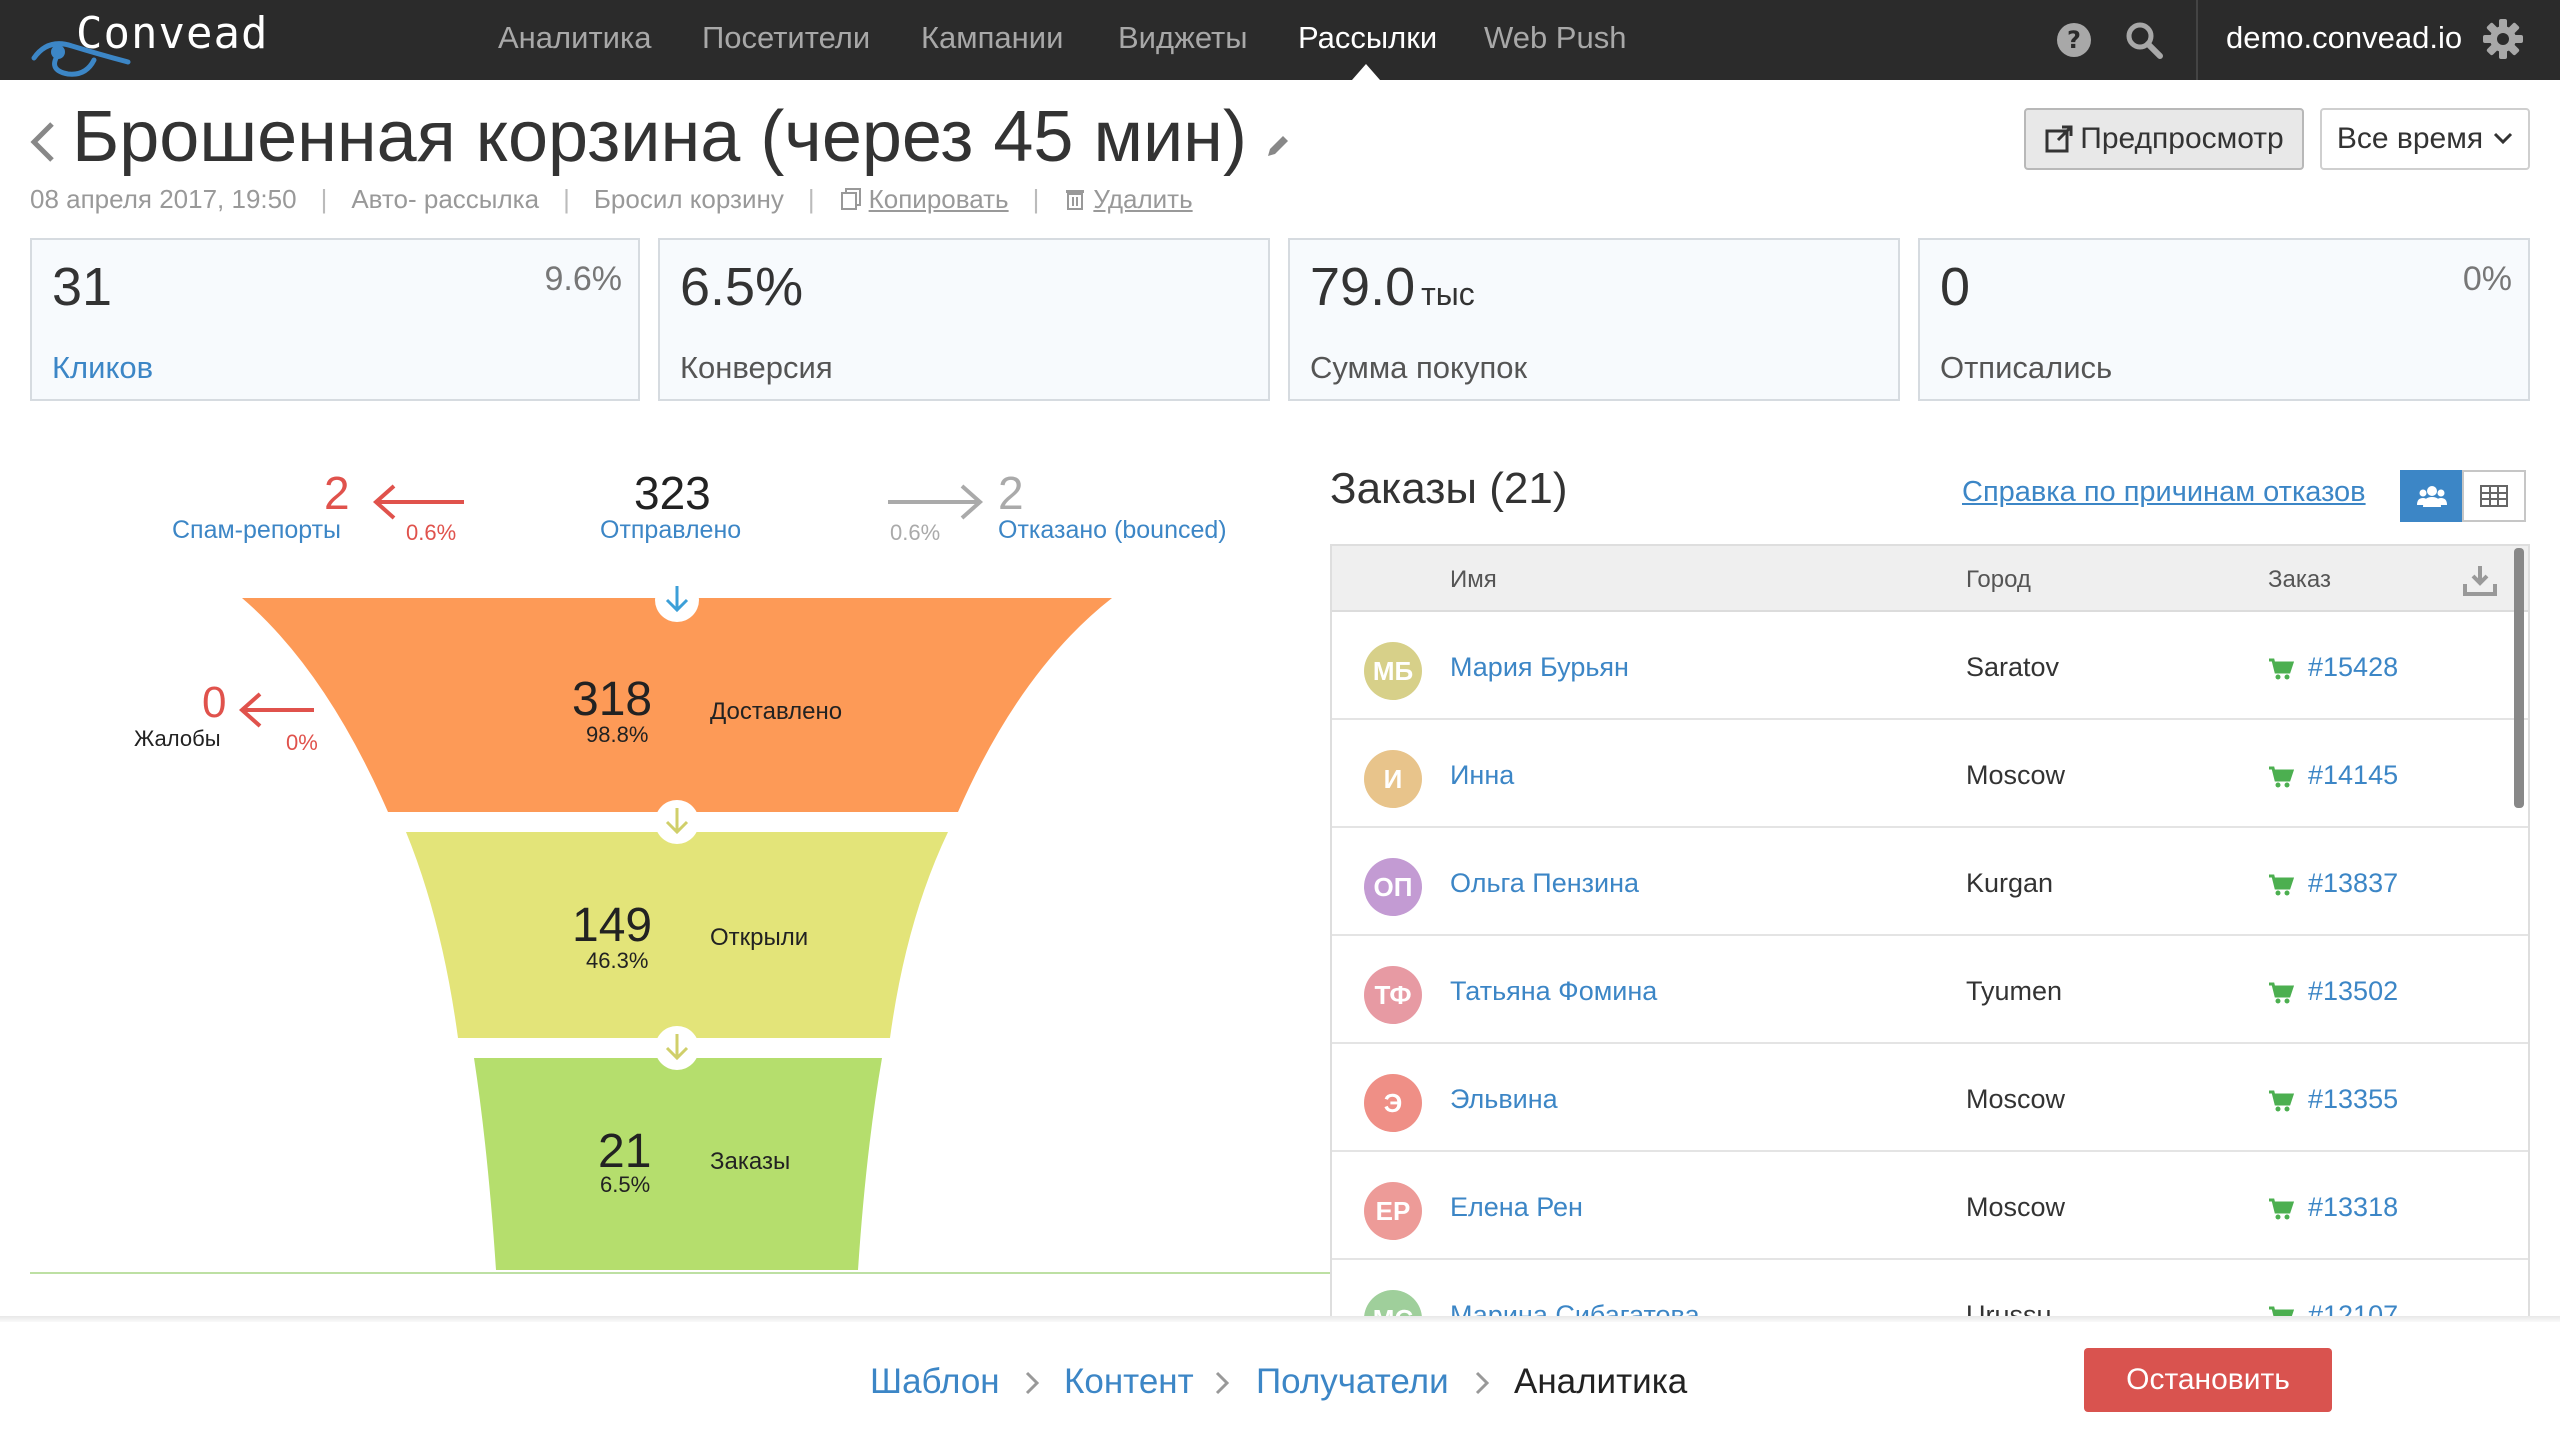 The height and width of the screenshot is (1438, 2560). I want to click on delivered-count: 318, so click(612, 699).